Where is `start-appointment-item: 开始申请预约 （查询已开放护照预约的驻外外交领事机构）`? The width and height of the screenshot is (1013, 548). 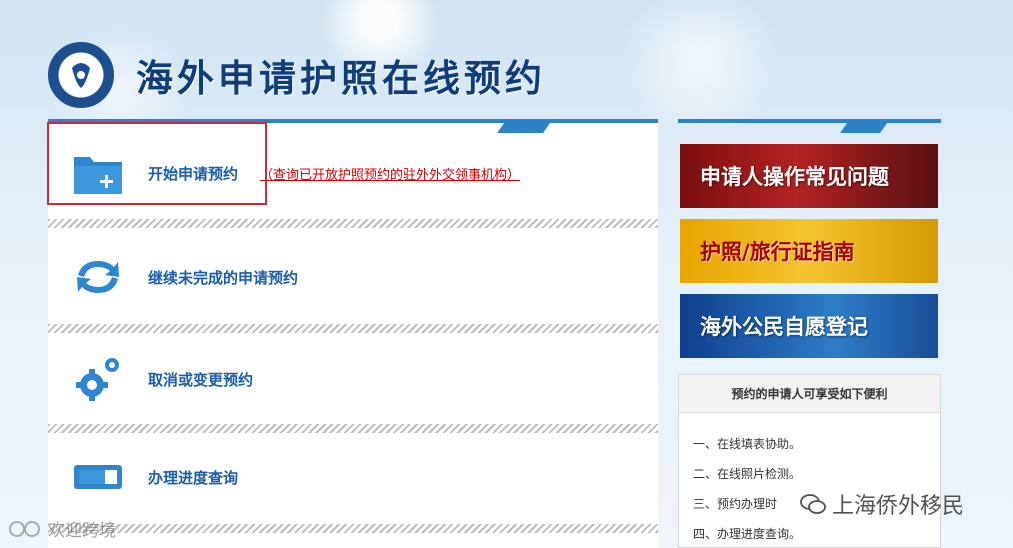
start-appointment-item: 开始申请预约 （查询已开放护照预约的驻外外交领事机构） is located at coordinates (353, 173).